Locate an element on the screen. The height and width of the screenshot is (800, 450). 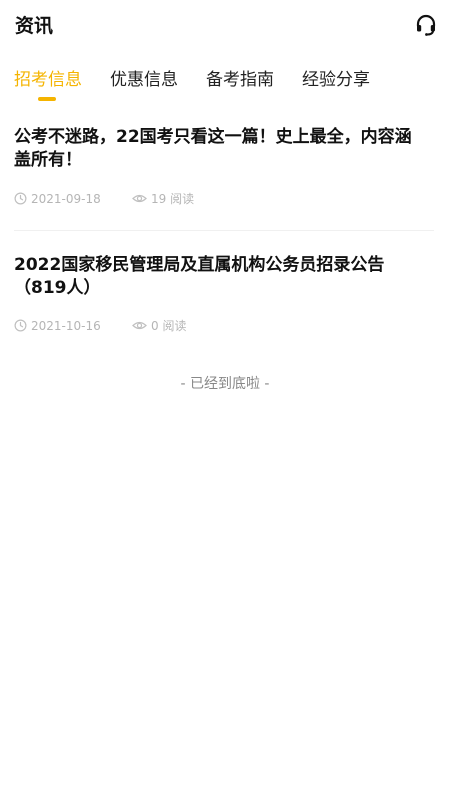
read-count: 19 阅读 is located at coordinates (163, 199).